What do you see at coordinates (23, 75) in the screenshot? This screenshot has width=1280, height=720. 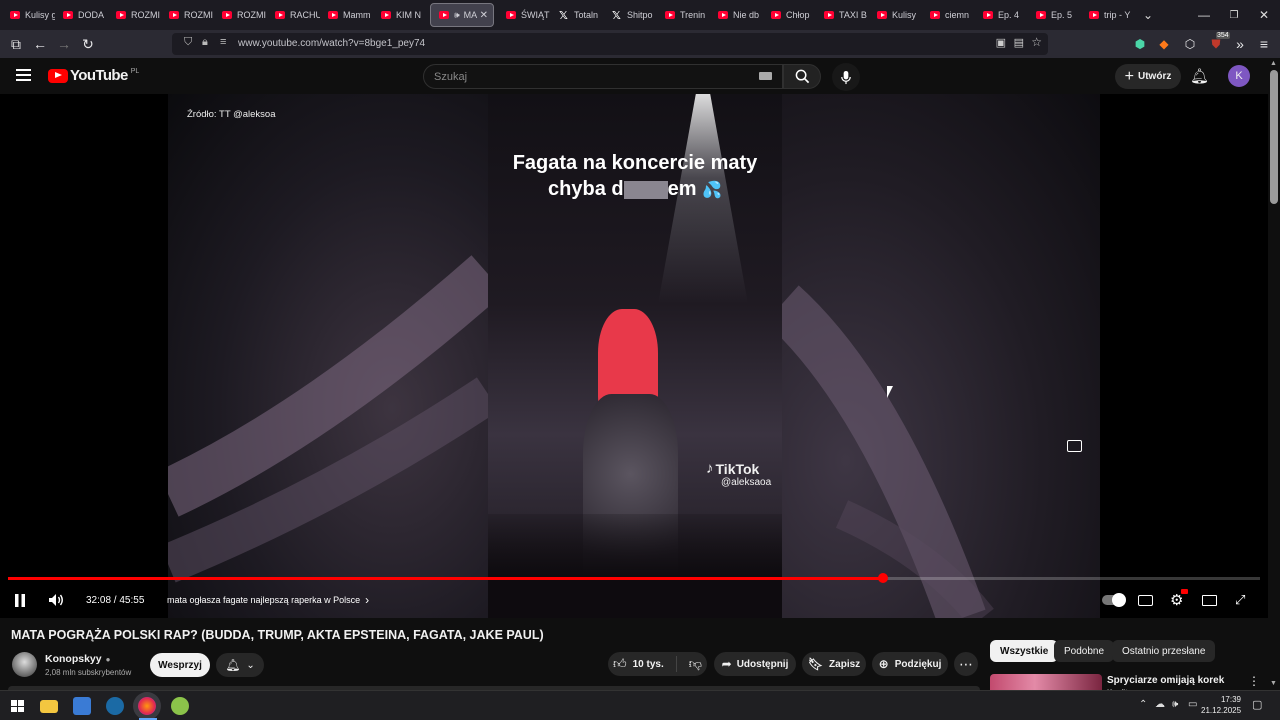 I see `hamburger-menu-icon` at bounding box center [23, 75].